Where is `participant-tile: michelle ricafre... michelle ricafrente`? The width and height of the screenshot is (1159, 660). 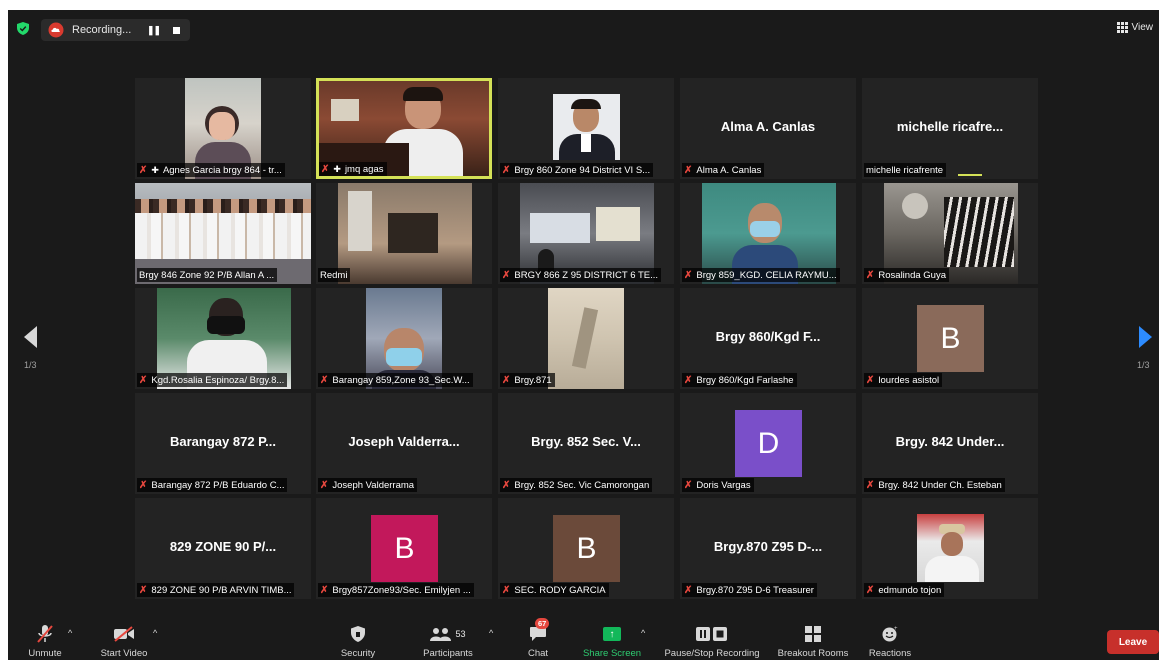 participant-tile: michelle ricafre... michelle ricafrente is located at coordinates (950, 128).